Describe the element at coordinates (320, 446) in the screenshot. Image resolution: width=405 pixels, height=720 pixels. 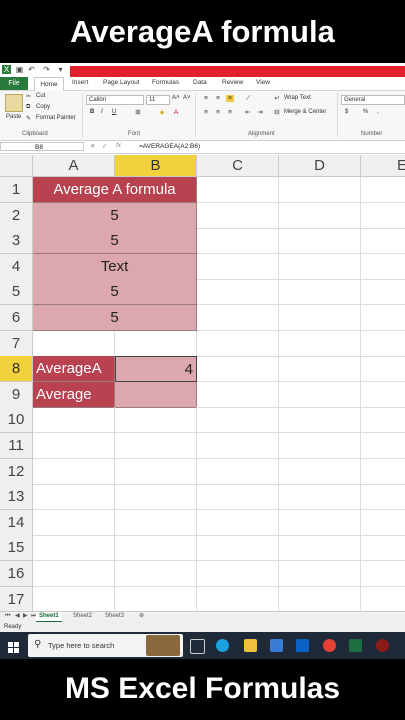
I see `cell-d11` at that location.